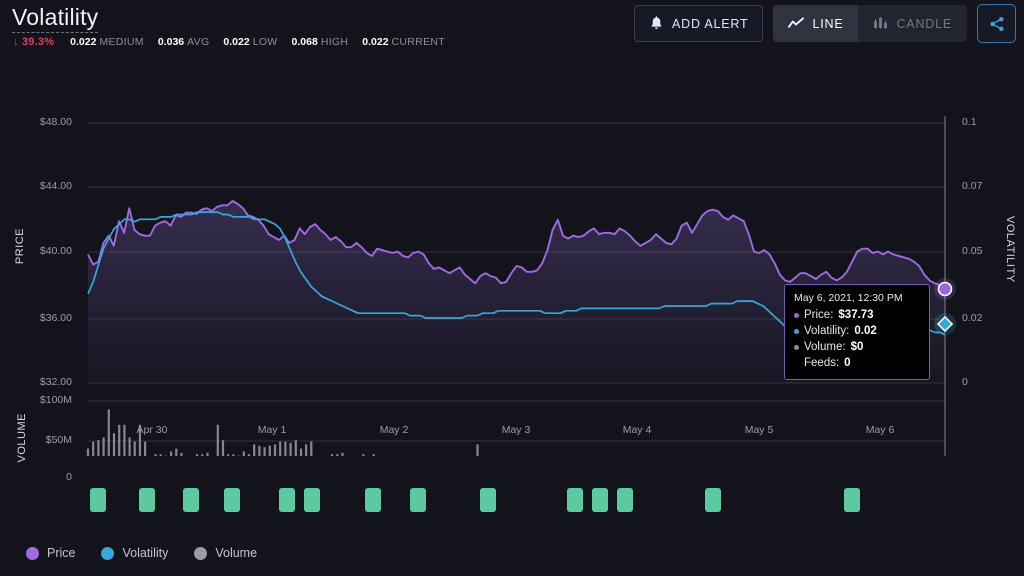 Image resolution: width=1024 pixels, height=576 pixels. What do you see at coordinates (55, 318) in the screenshot?
I see `axis-tick-label: $36.00` at bounding box center [55, 318].